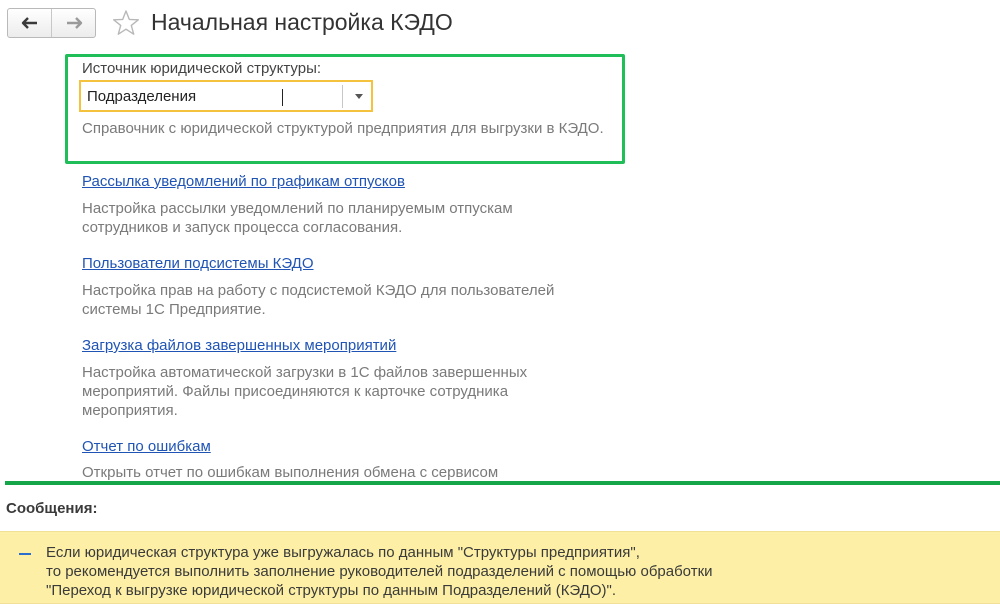 The height and width of the screenshot is (616, 1000). Describe the element at coordinates (302, 22) in the screenshot. I see `page-title: Начальная настройка КЭДО` at that location.